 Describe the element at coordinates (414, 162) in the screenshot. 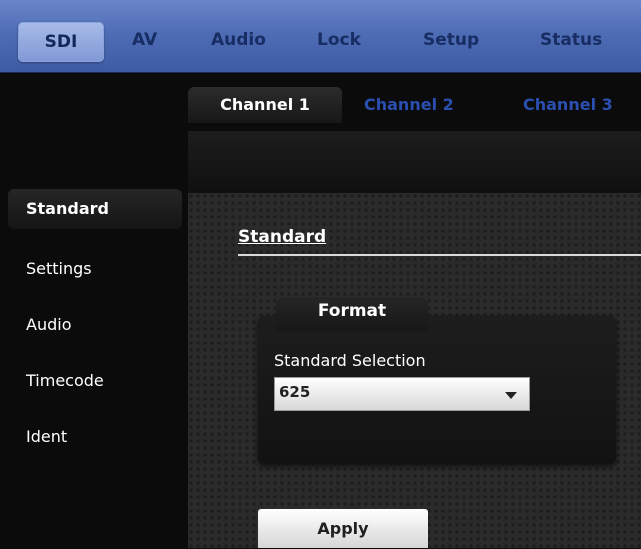

I see `toolbar-strip` at that location.